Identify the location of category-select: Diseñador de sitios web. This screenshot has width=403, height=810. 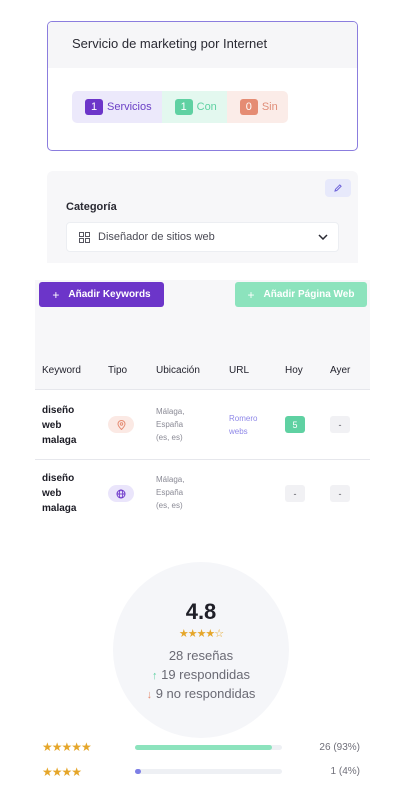
(202, 237).